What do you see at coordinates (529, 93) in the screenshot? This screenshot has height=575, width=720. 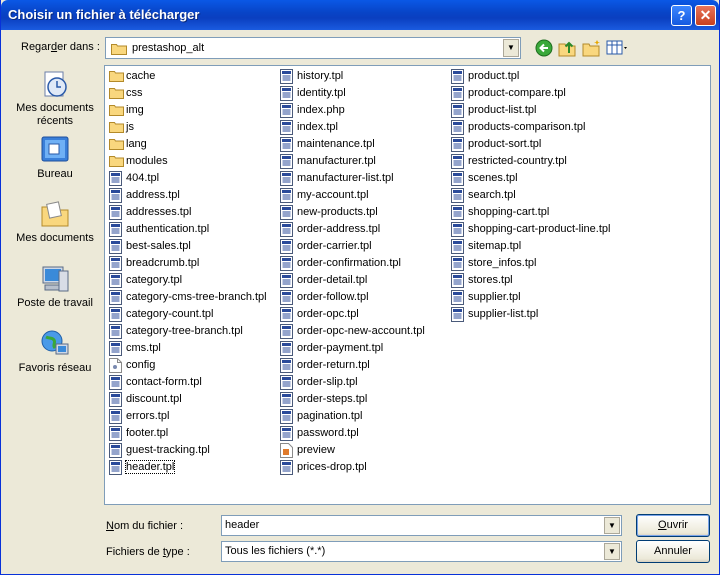 I see `file-item: product-compare.tpl` at bounding box center [529, 93].